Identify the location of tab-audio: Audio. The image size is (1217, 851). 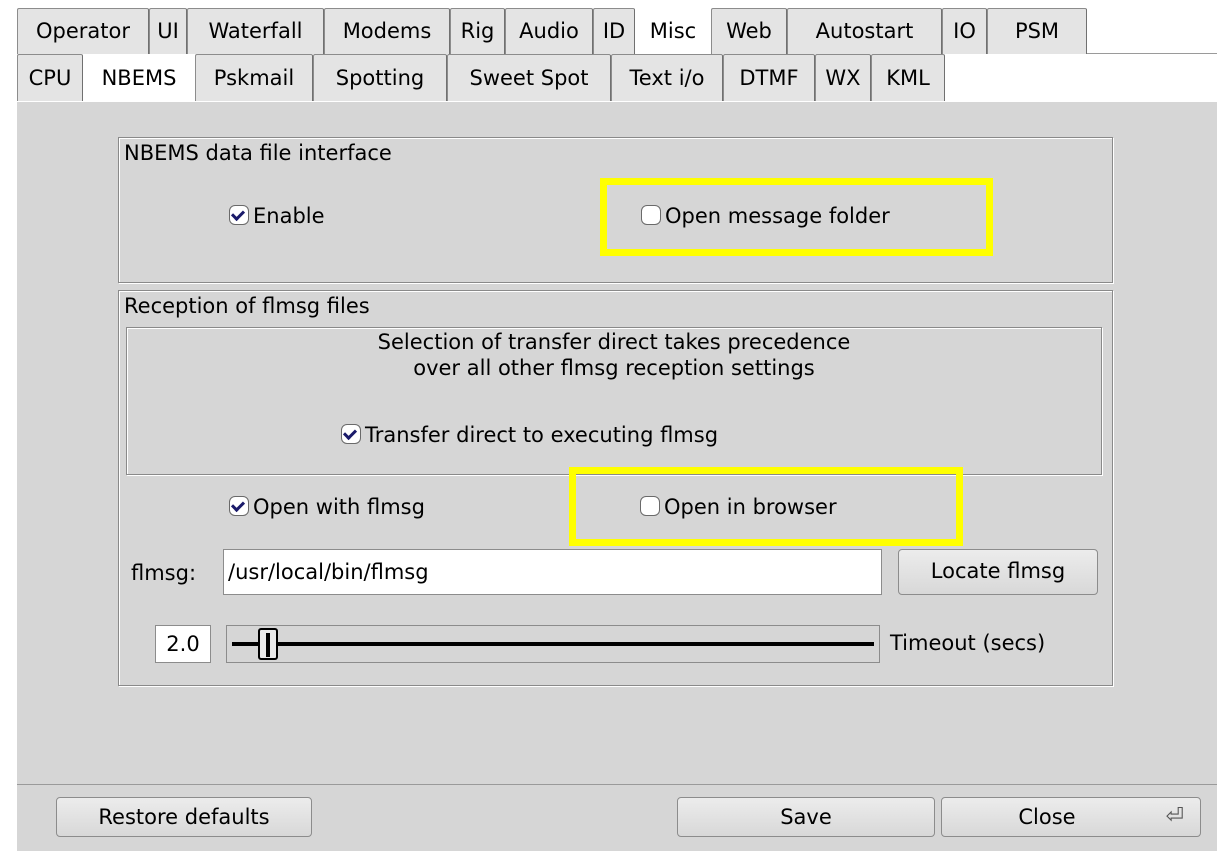
(549, 31).